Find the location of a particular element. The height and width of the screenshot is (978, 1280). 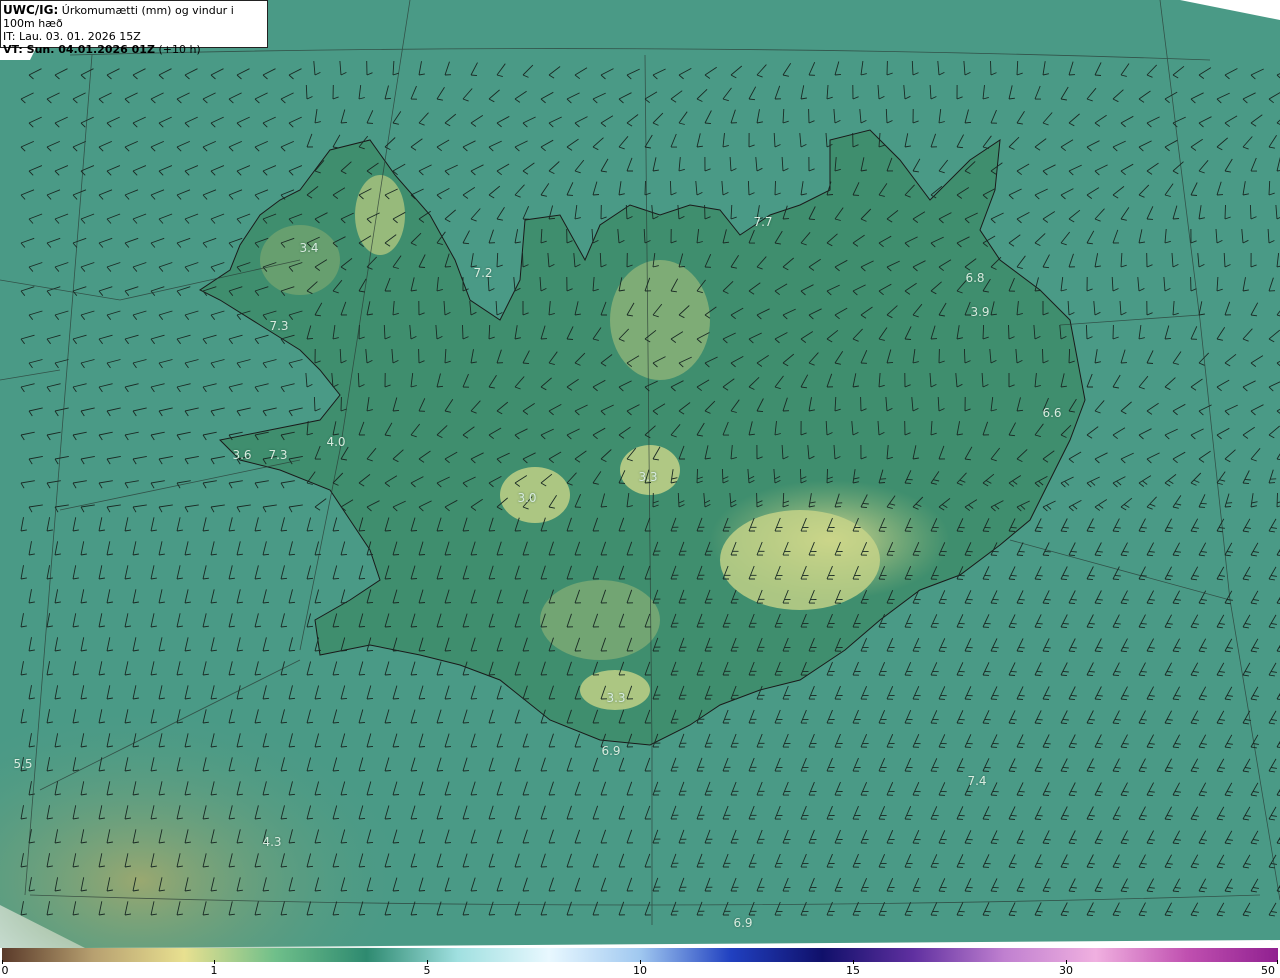

north-highland is located at coordinates (660, 320).